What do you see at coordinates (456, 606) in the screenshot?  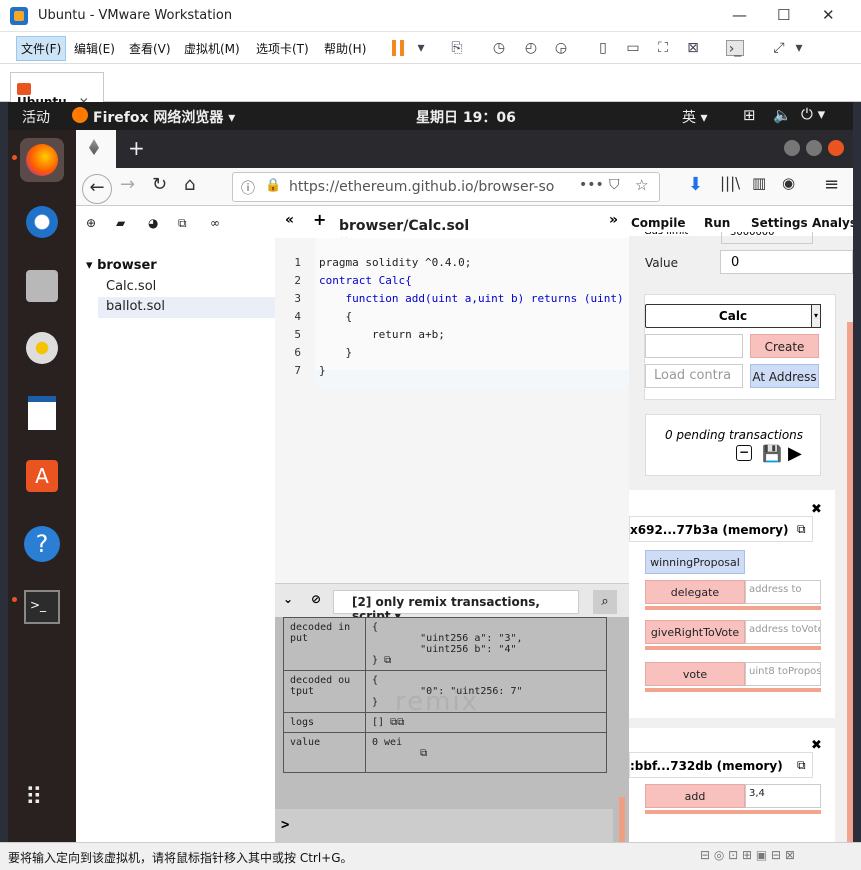 I see `terminal-filter-select: [2] only remix transactions, script ▾` at bounding box center [456, 606].